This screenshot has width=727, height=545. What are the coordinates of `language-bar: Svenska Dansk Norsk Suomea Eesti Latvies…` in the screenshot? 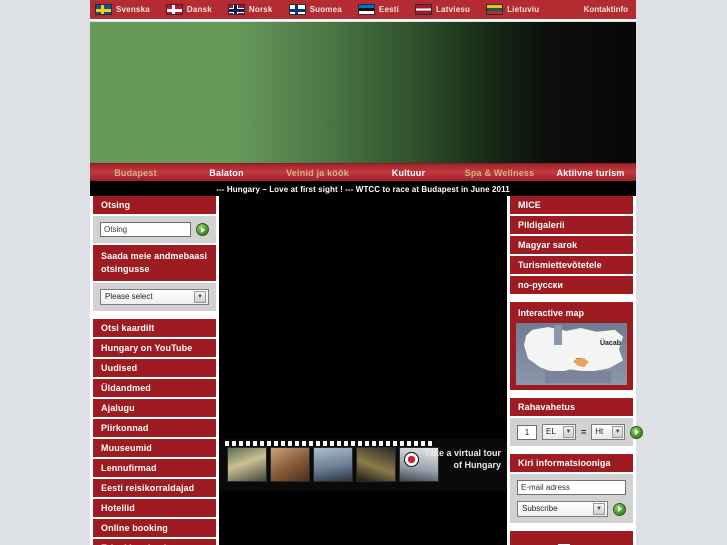 It's located at (363, 10).